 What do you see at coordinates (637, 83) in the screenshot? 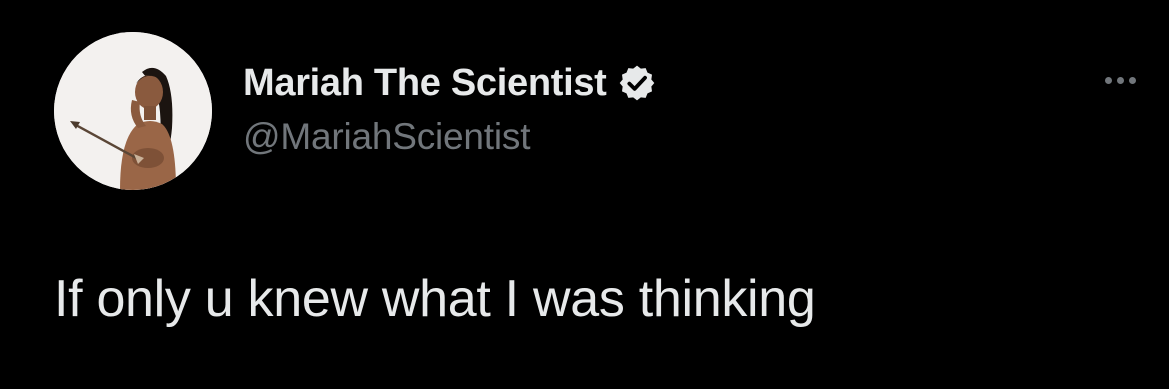
I see `verified-badge-icon` at bounding box center [637, 83].